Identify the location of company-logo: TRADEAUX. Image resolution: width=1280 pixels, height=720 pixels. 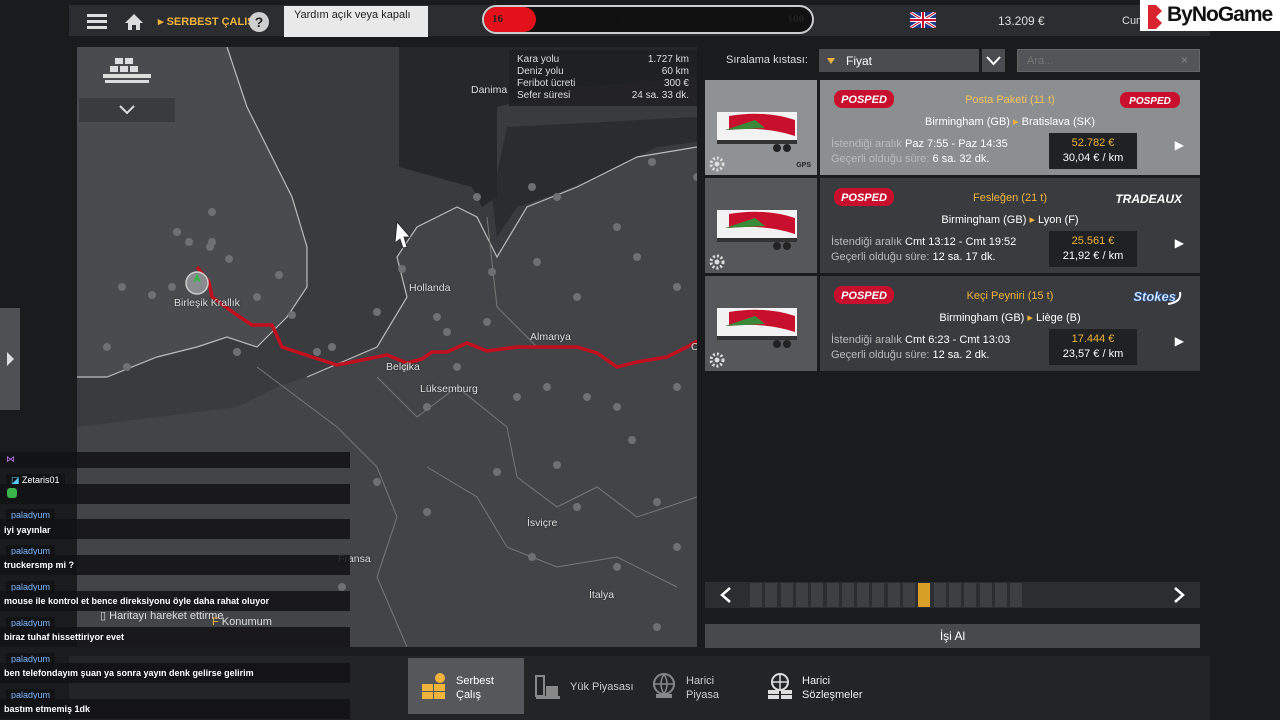
(1149, 198).